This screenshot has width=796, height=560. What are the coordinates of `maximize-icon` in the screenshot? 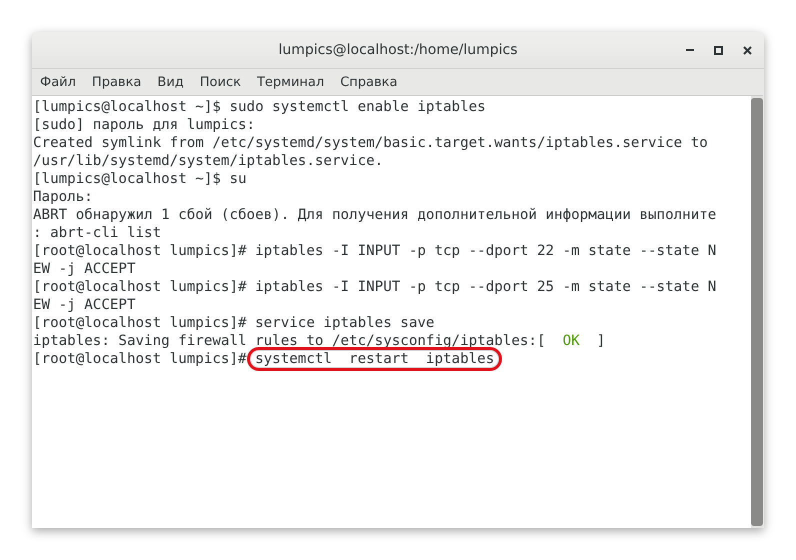 It's located at (718, 50).